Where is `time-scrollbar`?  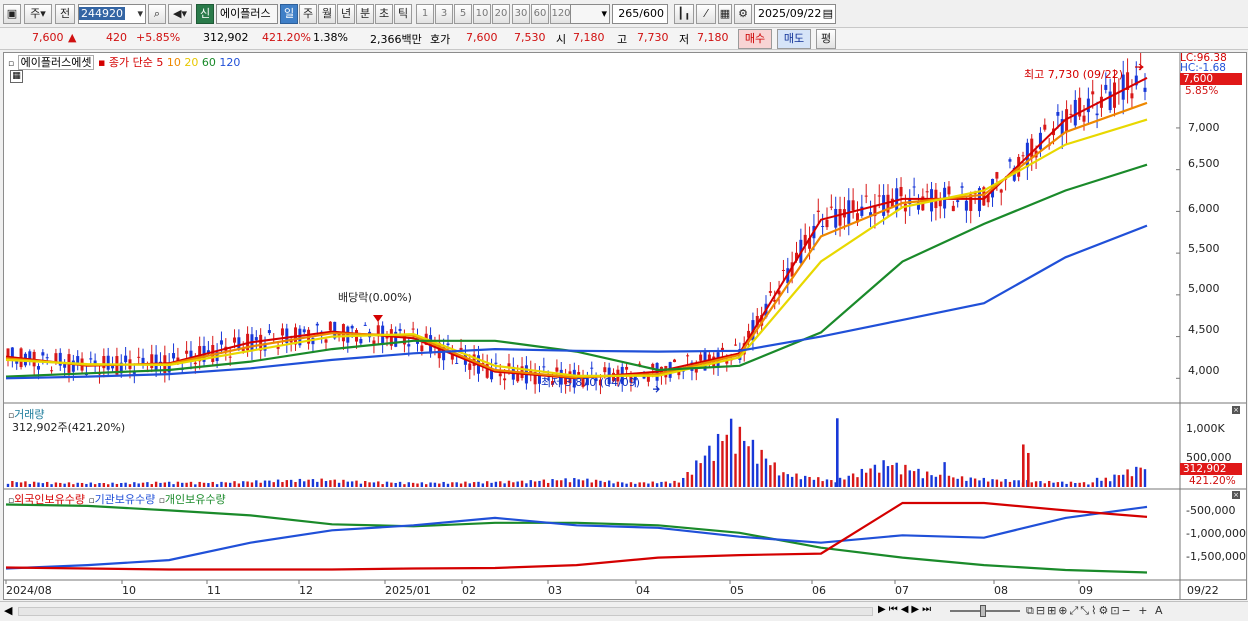 time-scrollbar is located at coordinates (445, 611).